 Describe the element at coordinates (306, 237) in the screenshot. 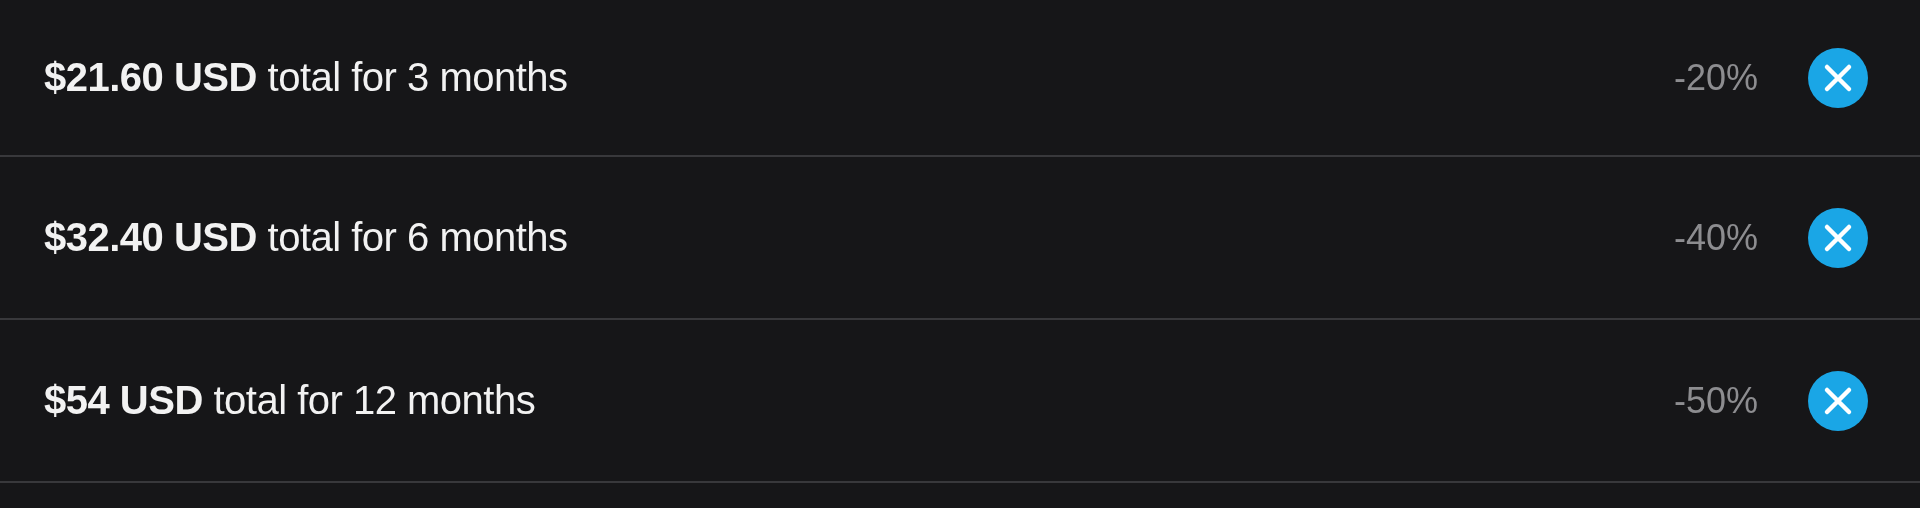

I see `bundle-label: $32.40 USD total for 6 months` at that location.